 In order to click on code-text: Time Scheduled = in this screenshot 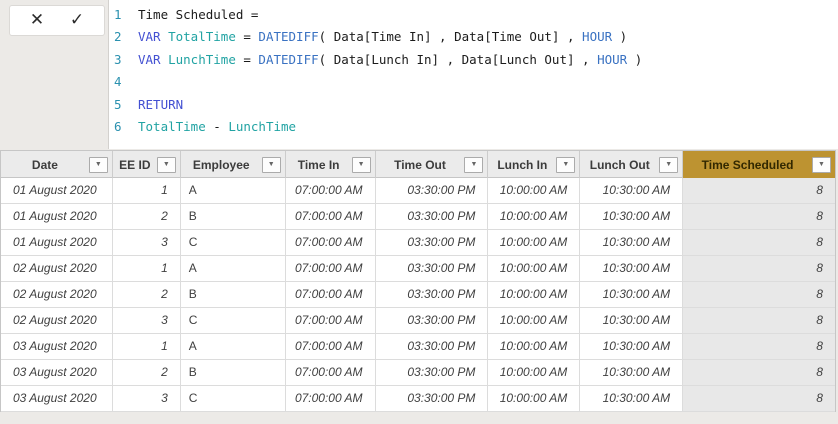, I will do `click(198, 15)`.